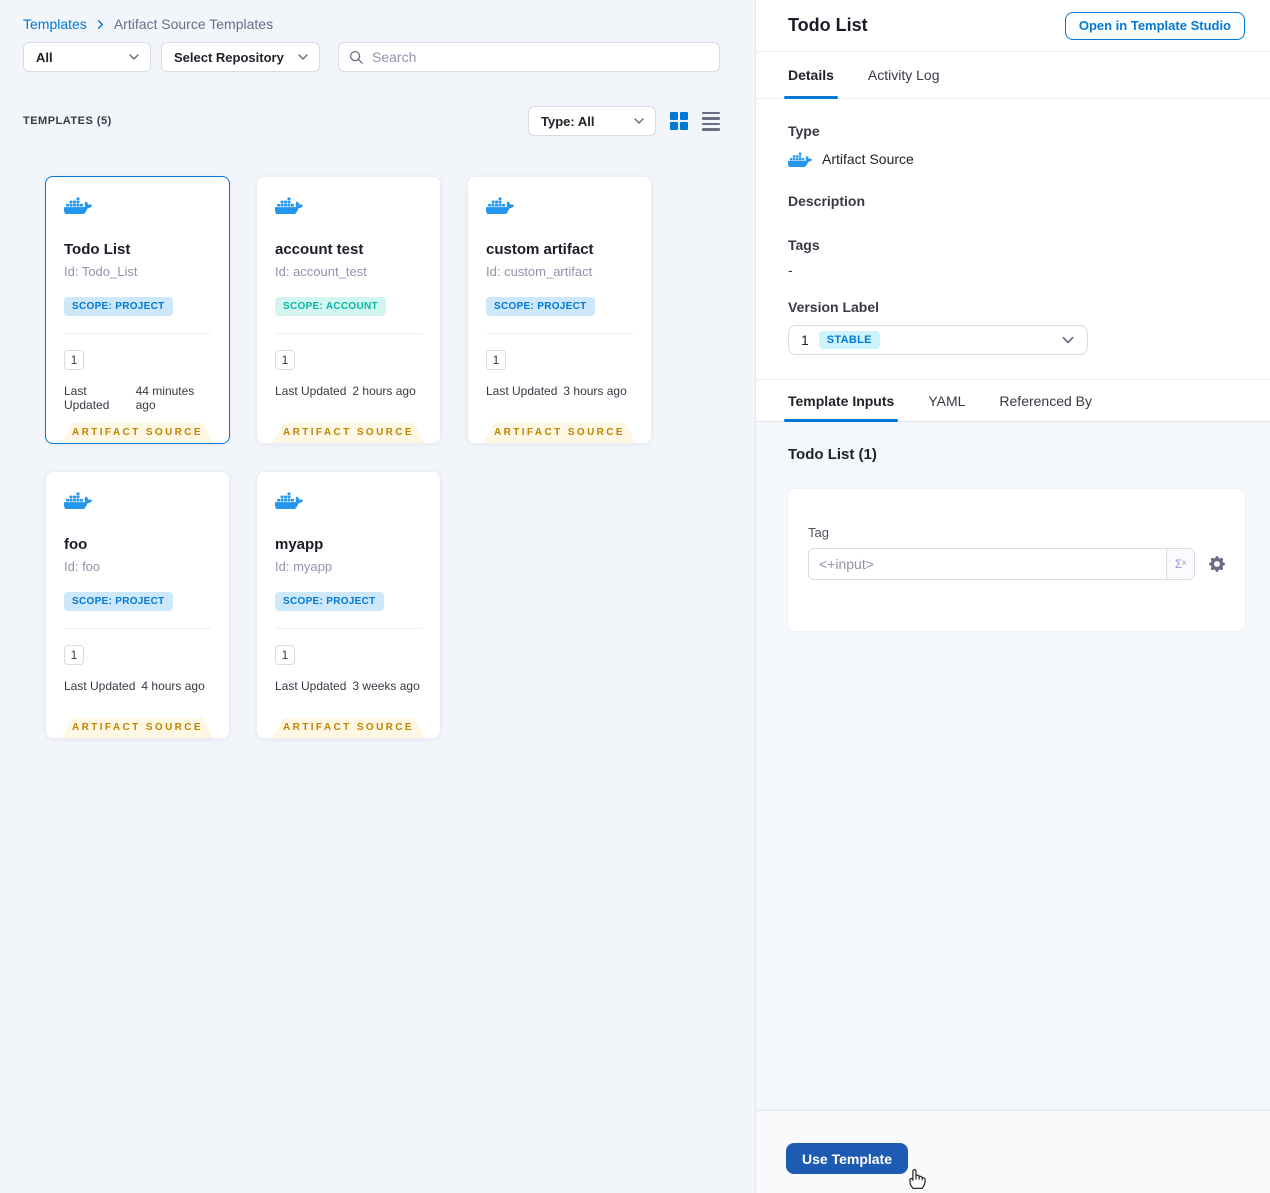 The width and height of the screenshot is (1270, 1193). What do you see at coordinates (97, 249) in the screenshot?
I see `template-name: Todo List` at bounding box center [97, 249].